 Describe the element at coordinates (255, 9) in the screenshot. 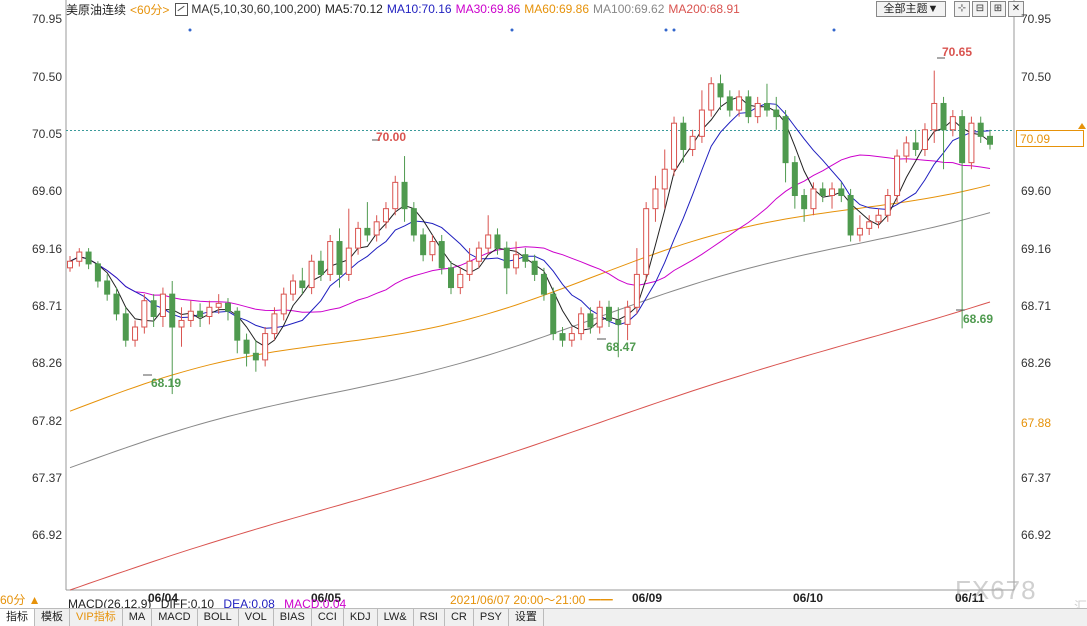

I see `ma-params: MA(5,10,30,60,100,200)` at that location.